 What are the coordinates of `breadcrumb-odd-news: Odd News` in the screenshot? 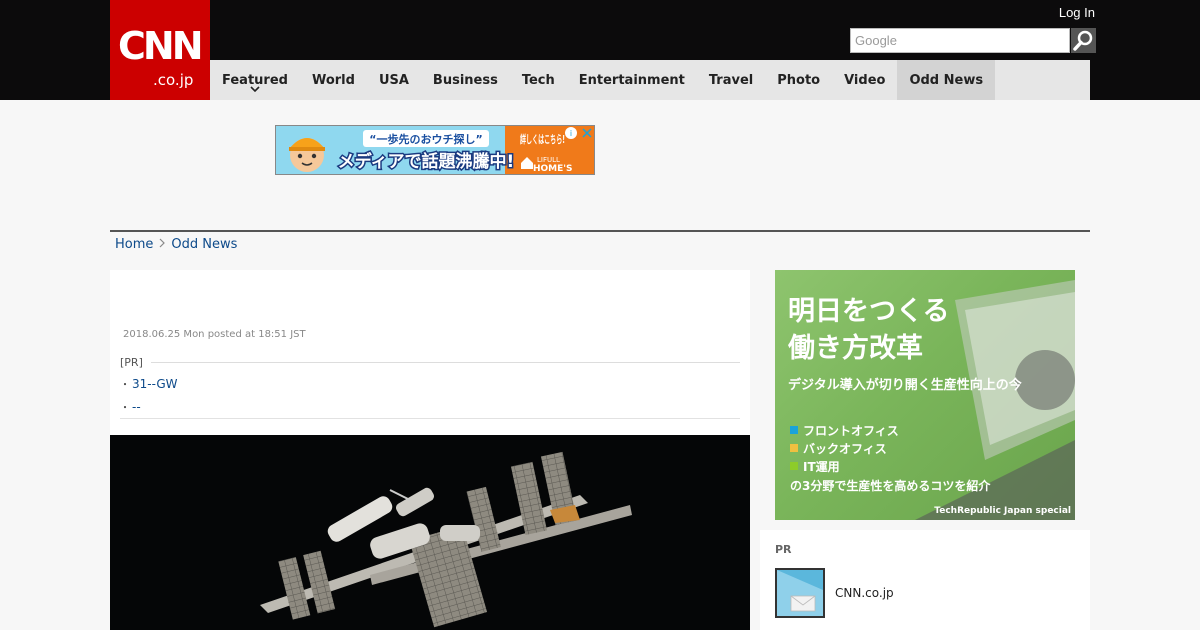 It's located at (204, 244).